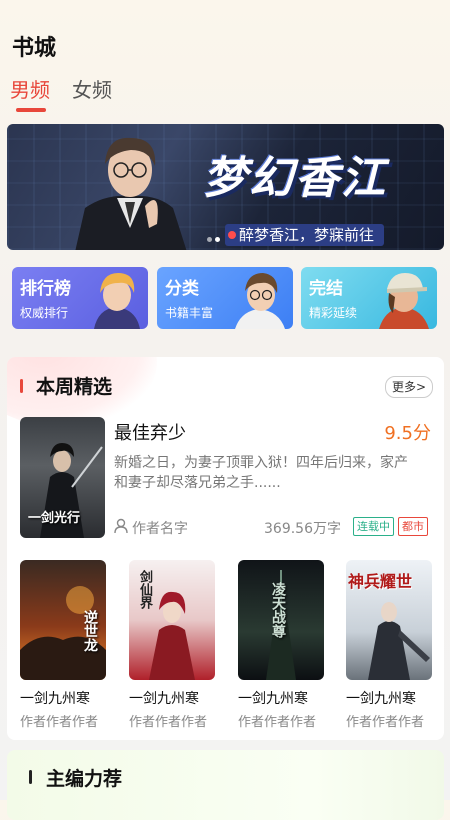  Describe the element at coordinates (45, 289) in the screenshot. I see `category-ranking-title: 排行榜` at that location.